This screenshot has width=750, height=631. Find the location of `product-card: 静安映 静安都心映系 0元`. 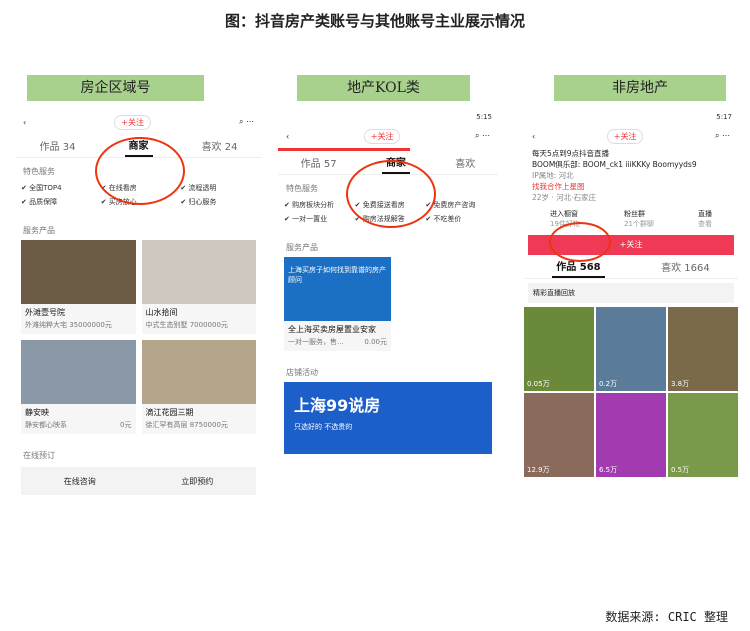

product-card: 静安映 静安都心映系 0元 is located at coordinates (78, 387).